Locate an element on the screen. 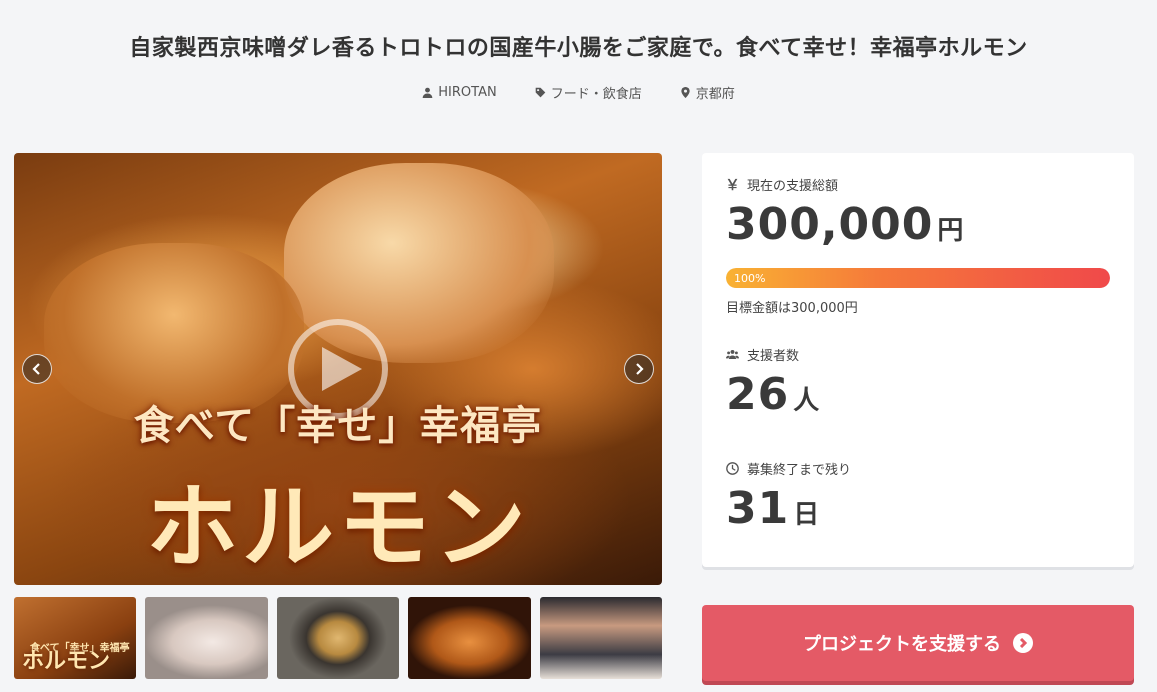 The width and height of the screenshot is (1157, 692). backers-value: 26 人 is located at coordinates (773, 394).